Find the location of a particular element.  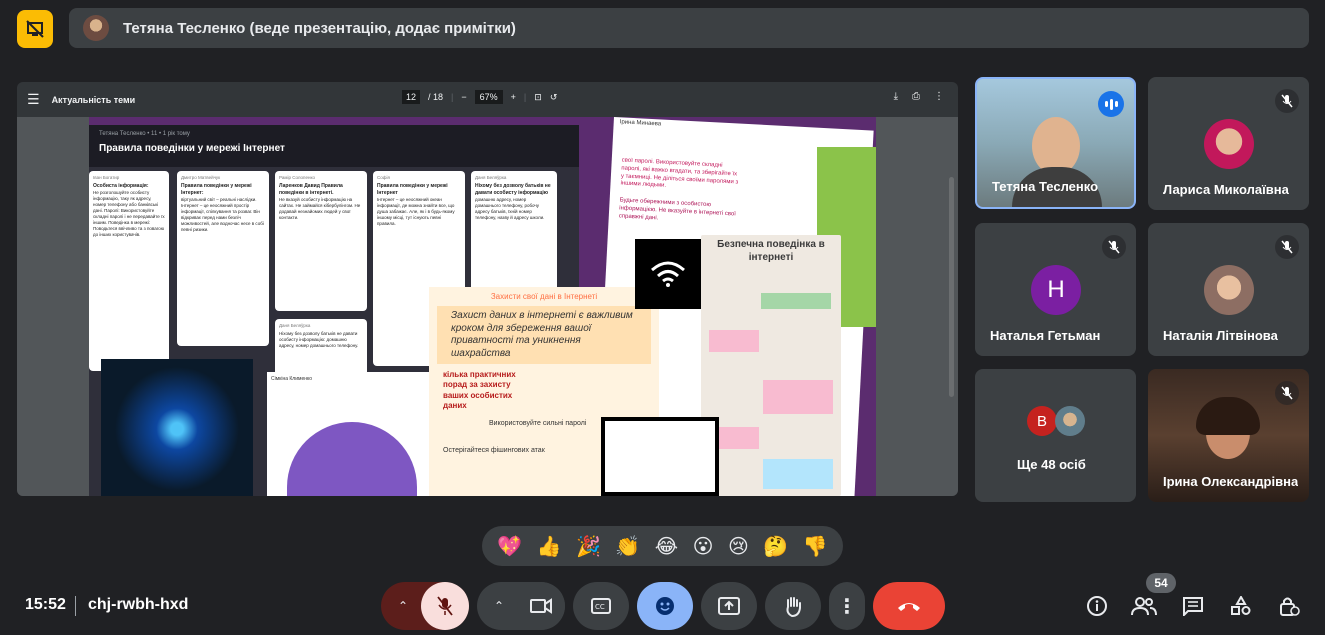

camera-options-chevron-icon: ⌃ is located at coordinates (499, 606).